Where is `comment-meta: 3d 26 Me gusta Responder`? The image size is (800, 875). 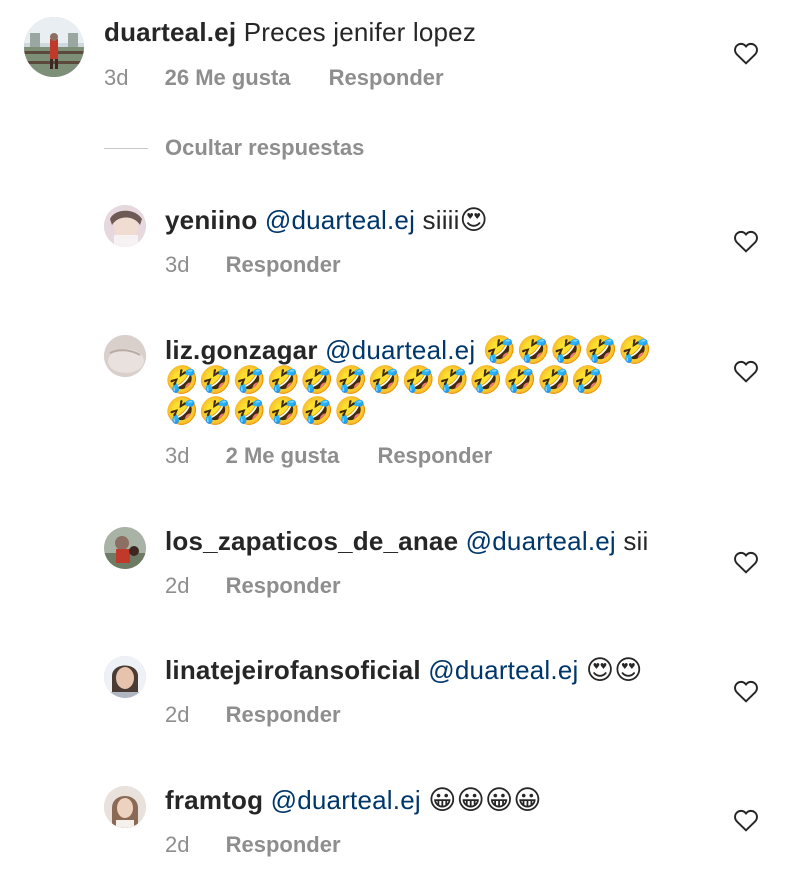
comment-meta: 3d 26 Me gusta Responder is located at coordinates (274, 78).